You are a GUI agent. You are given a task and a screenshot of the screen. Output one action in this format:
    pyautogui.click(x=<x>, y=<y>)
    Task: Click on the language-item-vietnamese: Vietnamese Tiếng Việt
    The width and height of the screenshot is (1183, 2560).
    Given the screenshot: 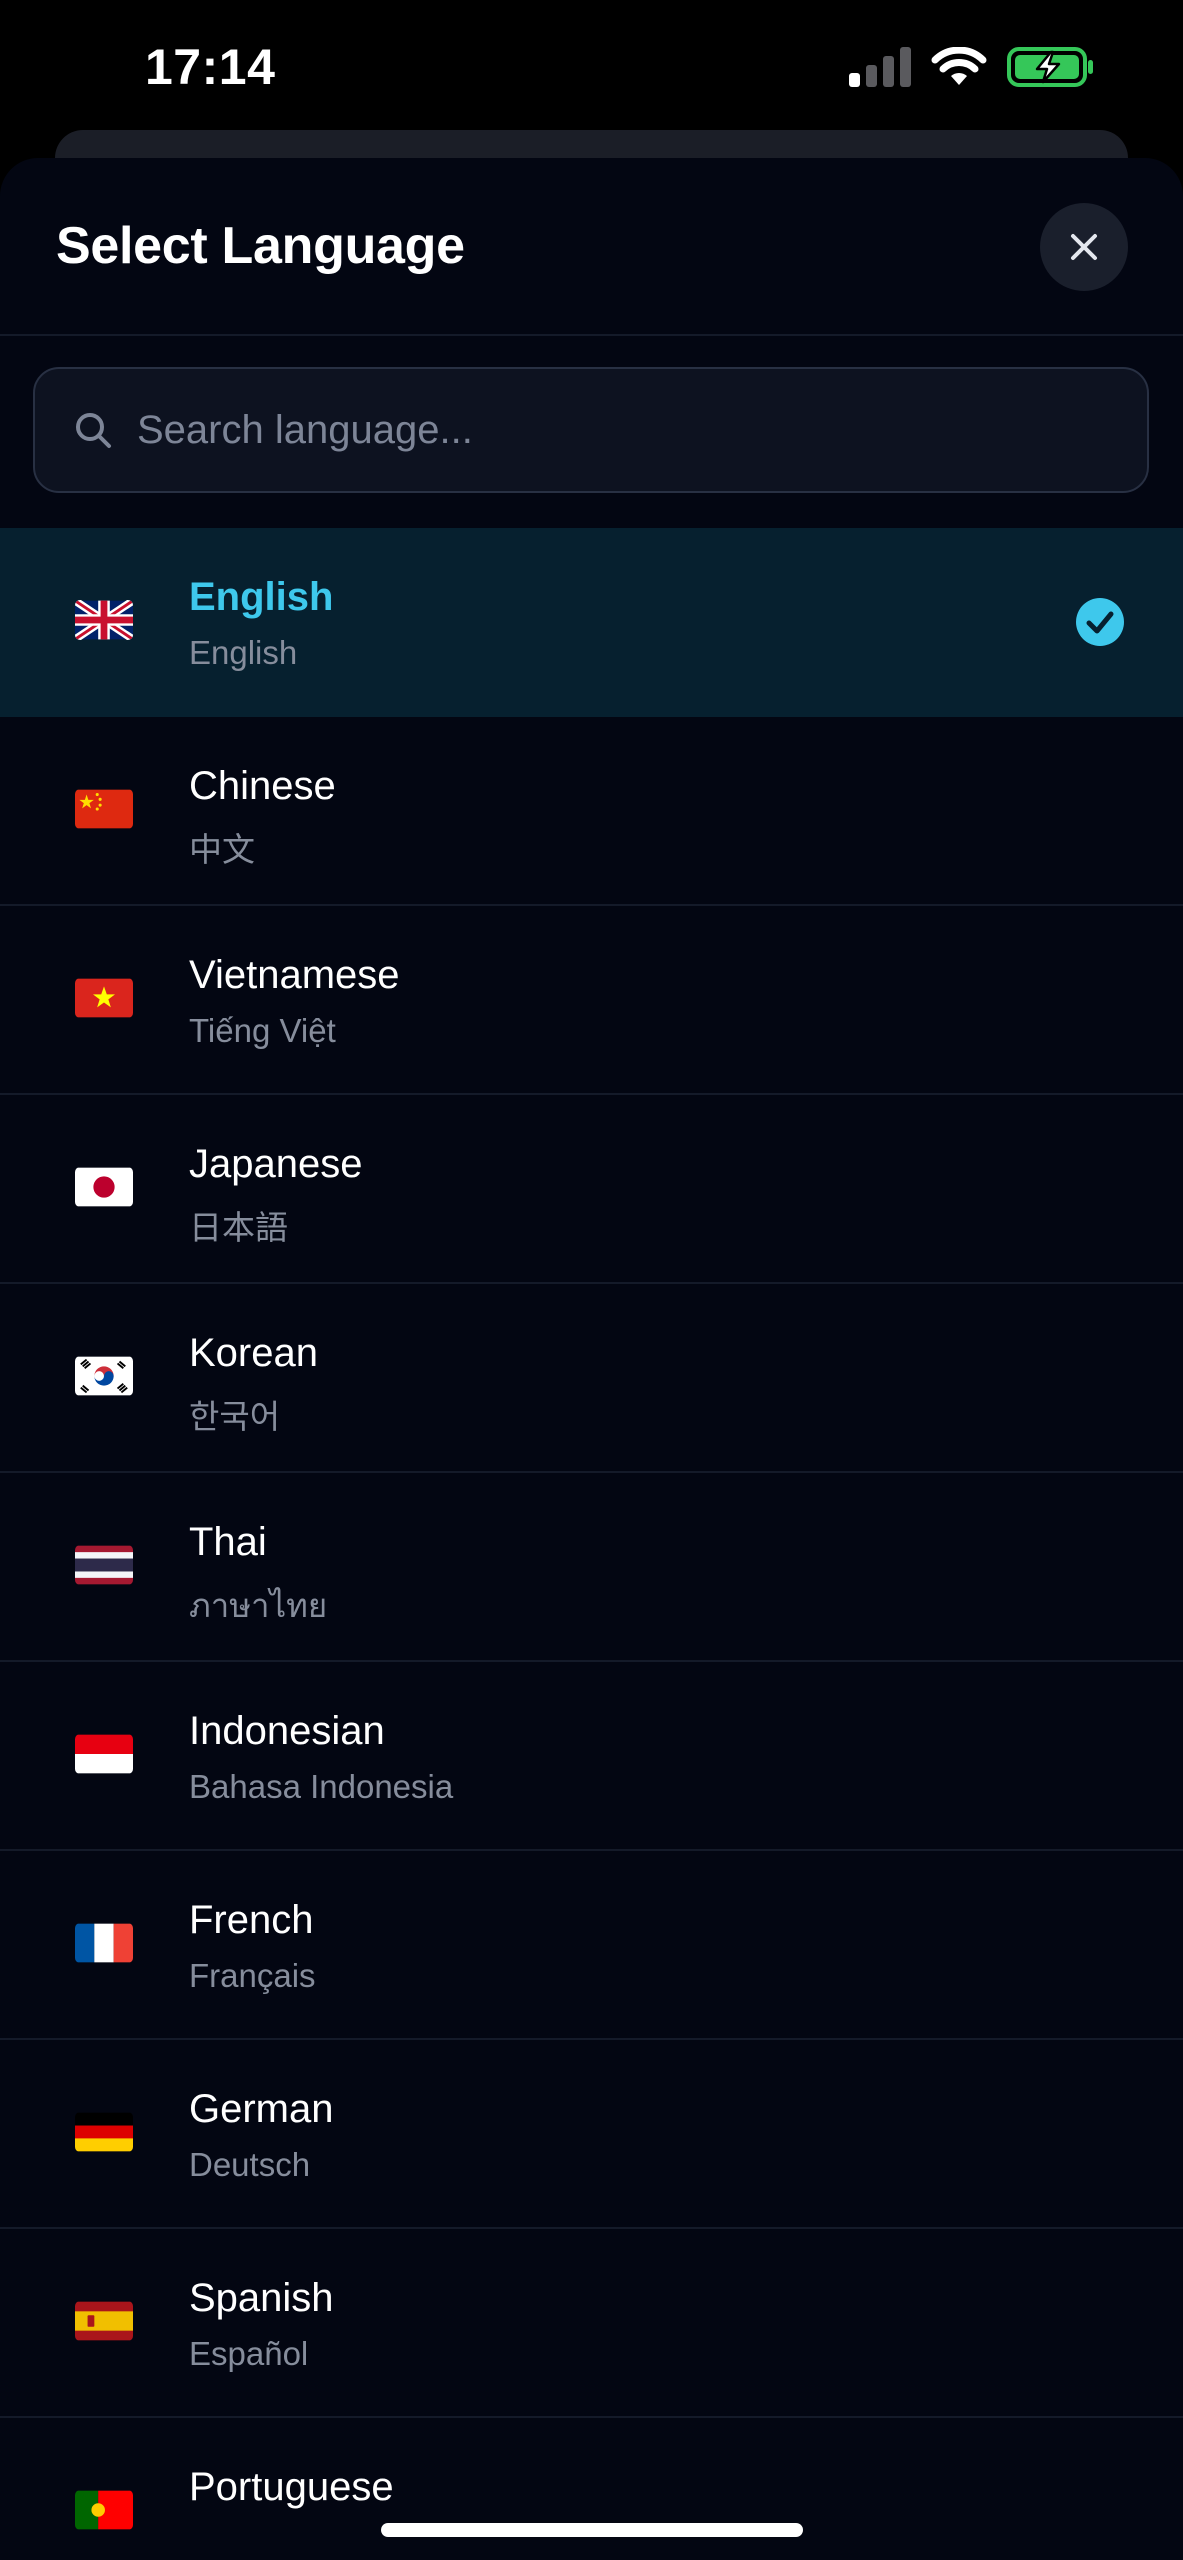 What is the action you would take?
    pyautogui.click(x=591, y=1000)
    